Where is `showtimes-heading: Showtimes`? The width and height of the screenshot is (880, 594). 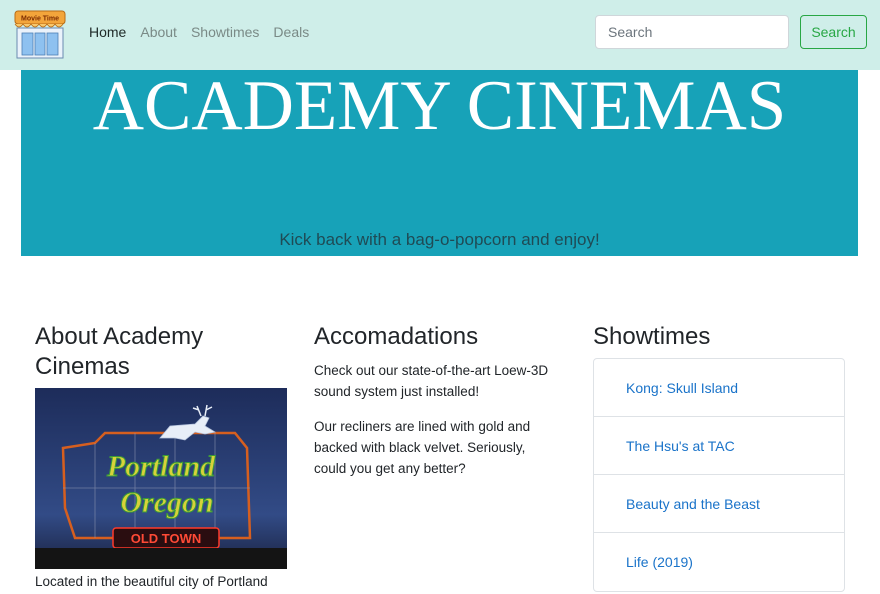
showtimes-heading: Showtimes is located at coordinates (652, 336).